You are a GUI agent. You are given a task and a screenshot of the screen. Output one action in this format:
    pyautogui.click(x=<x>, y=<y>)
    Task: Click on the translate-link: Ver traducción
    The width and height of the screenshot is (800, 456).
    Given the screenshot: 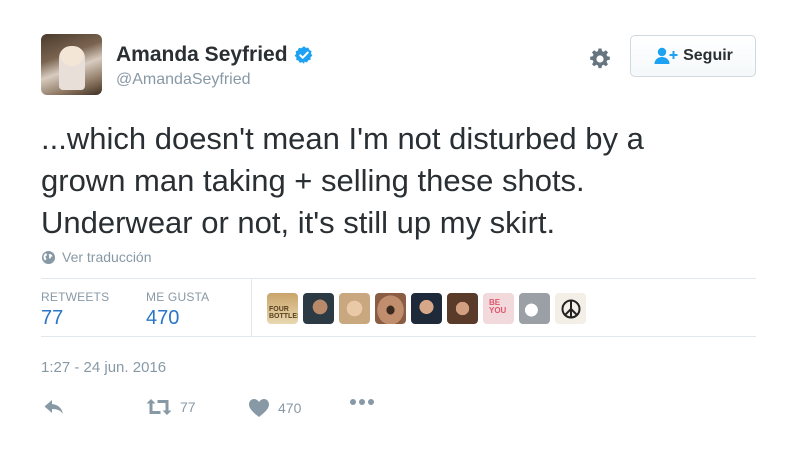 What is the action you would take?
    pyautogui.click(x=96, y=257)
    